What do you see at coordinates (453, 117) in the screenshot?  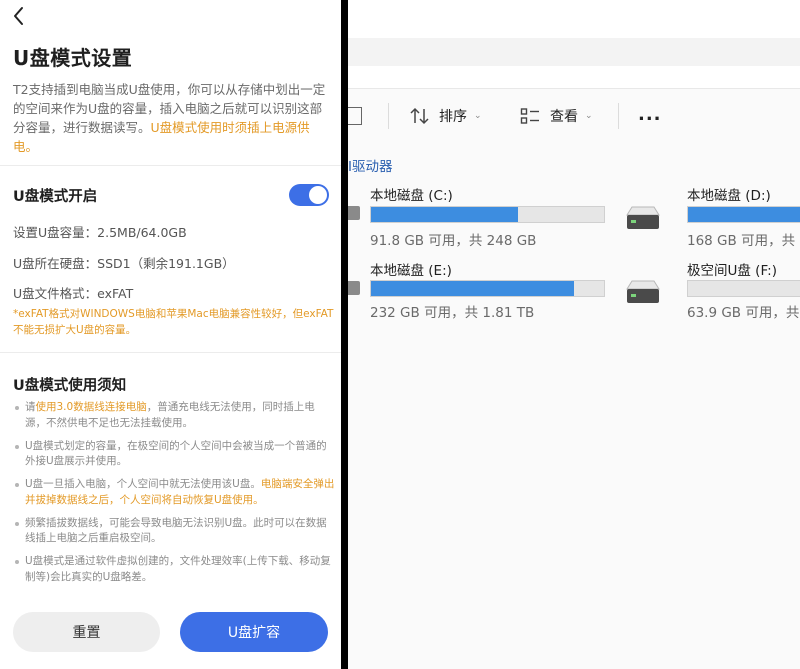 I see `sort-label: 排序` at bounding box center [453, 117].